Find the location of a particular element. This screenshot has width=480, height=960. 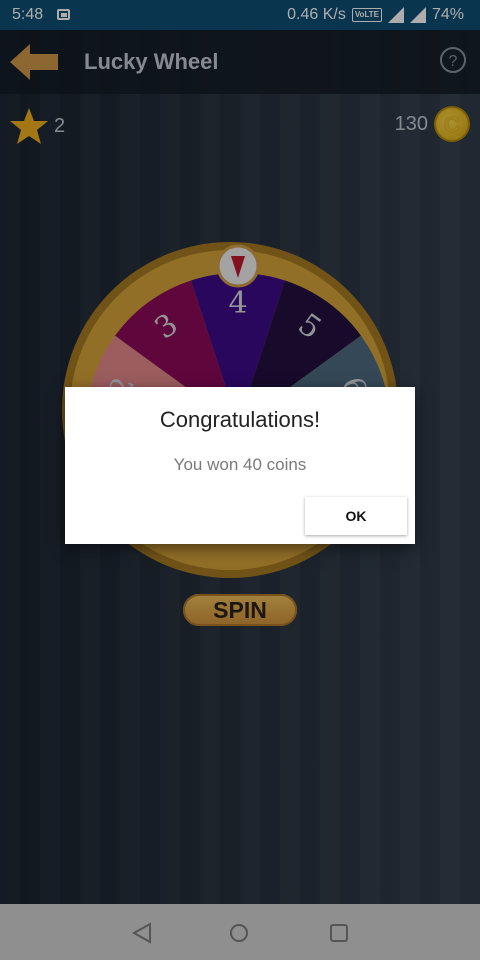

nav-recent-icon is located at coordinates (339, 933).